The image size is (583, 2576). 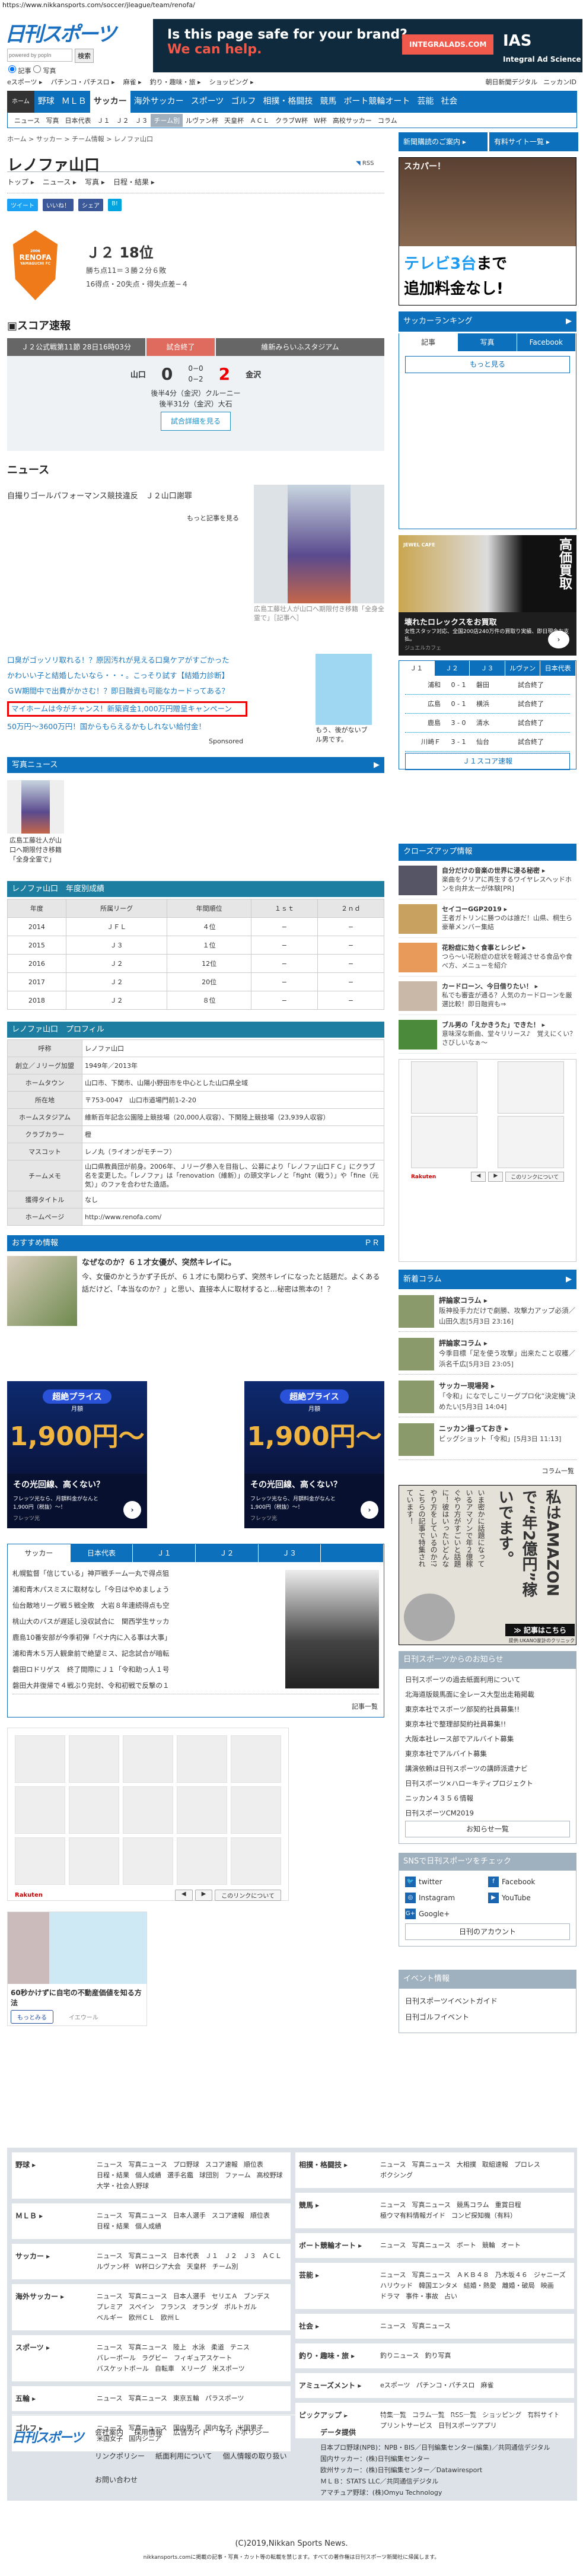 What do you see at coordinates (365, 163) in the screenshot?
I see `rss-link: ◥ RSS` at bounding box center [365, 163].